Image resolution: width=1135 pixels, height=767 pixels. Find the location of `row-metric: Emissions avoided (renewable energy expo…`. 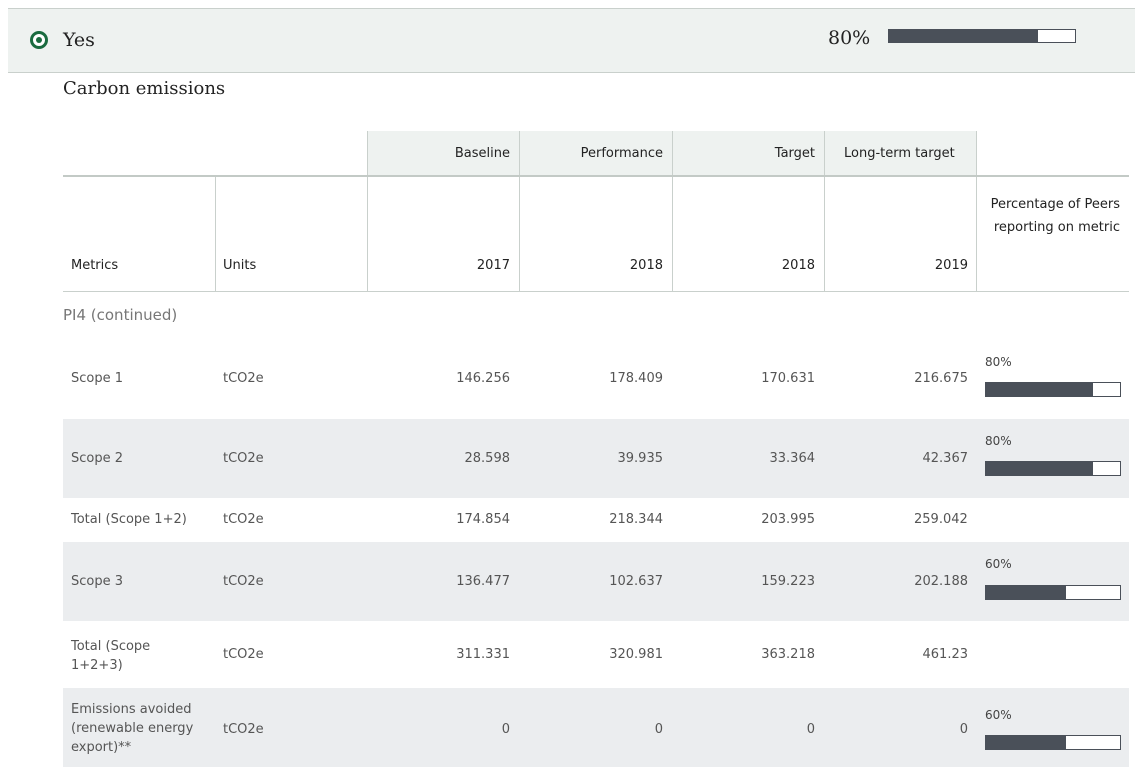

row-metric: Emissions avoided (renewable energy expo… is located at coordinates (132, 728).